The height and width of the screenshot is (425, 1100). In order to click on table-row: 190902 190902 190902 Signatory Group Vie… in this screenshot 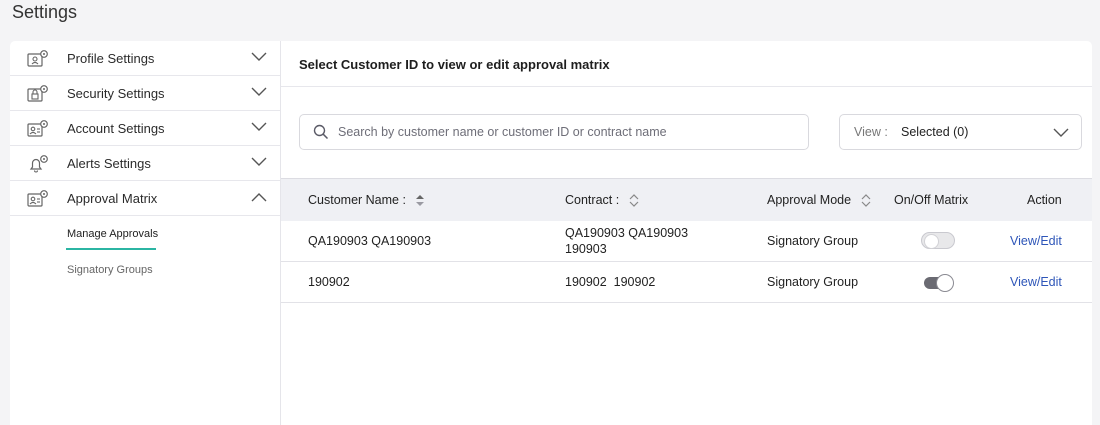, I will do `click(686, 282)`.